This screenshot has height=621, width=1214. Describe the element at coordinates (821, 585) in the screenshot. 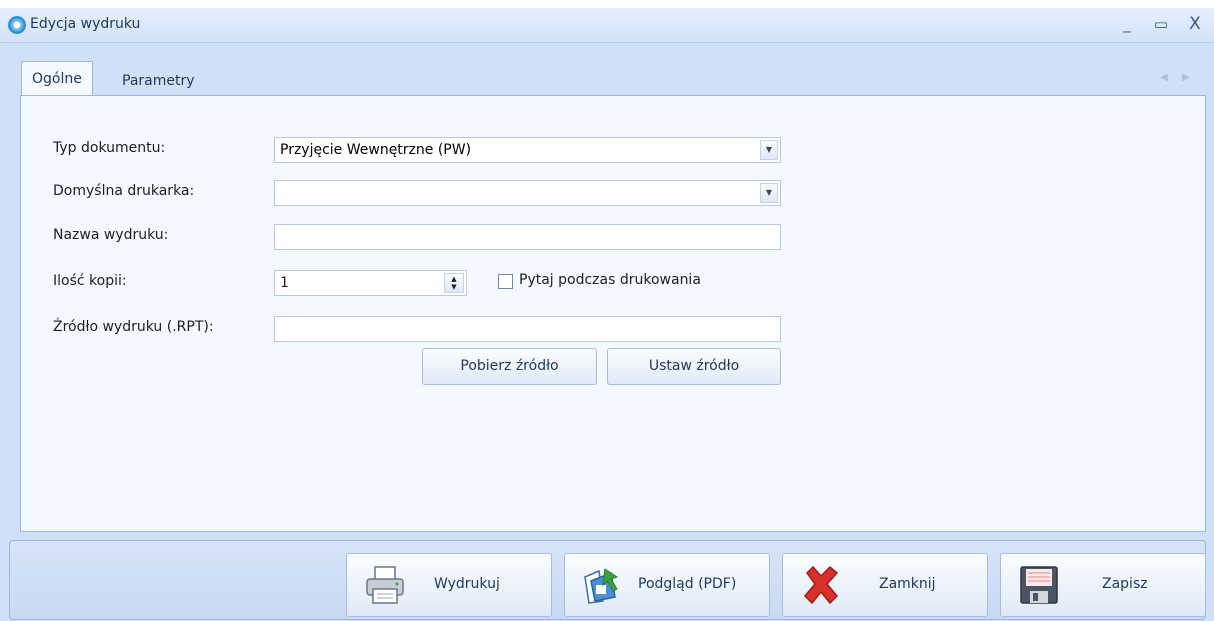

I see `red-x-icon` at that location.